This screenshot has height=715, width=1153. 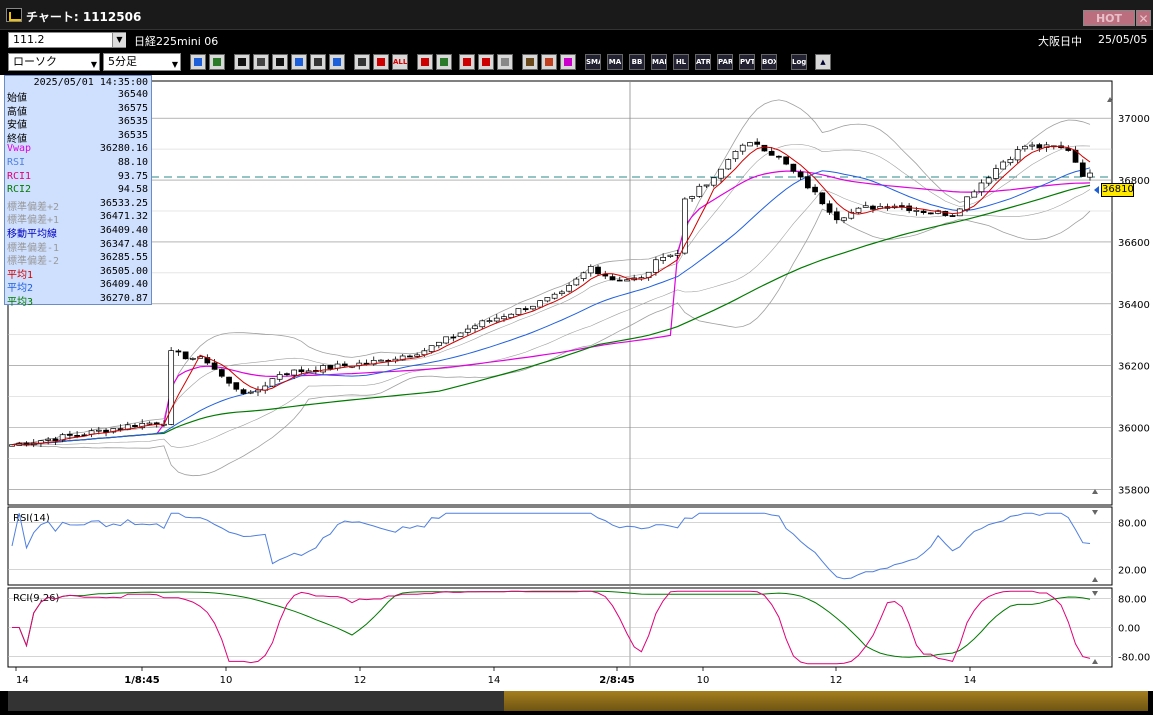 I want to click on candle-icon-glyph, so click(x=362, y=62).